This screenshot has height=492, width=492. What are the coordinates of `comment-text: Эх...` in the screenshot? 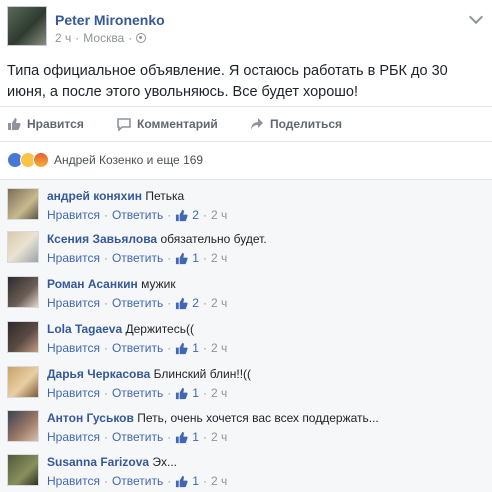 It's located at (165, 462).